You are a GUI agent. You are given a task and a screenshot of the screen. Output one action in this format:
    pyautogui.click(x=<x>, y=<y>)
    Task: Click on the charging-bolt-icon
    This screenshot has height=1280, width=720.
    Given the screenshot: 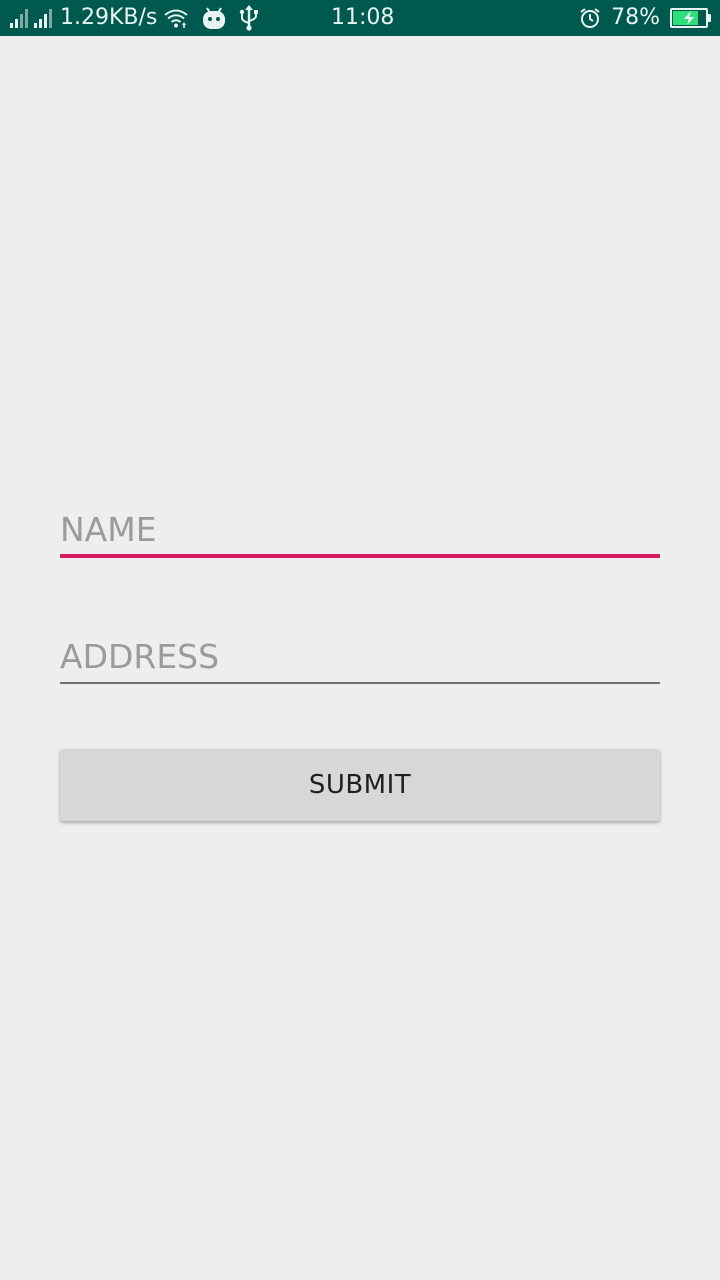 What is the action you would take?
    pyautogui.click(x=689, y=18)
    